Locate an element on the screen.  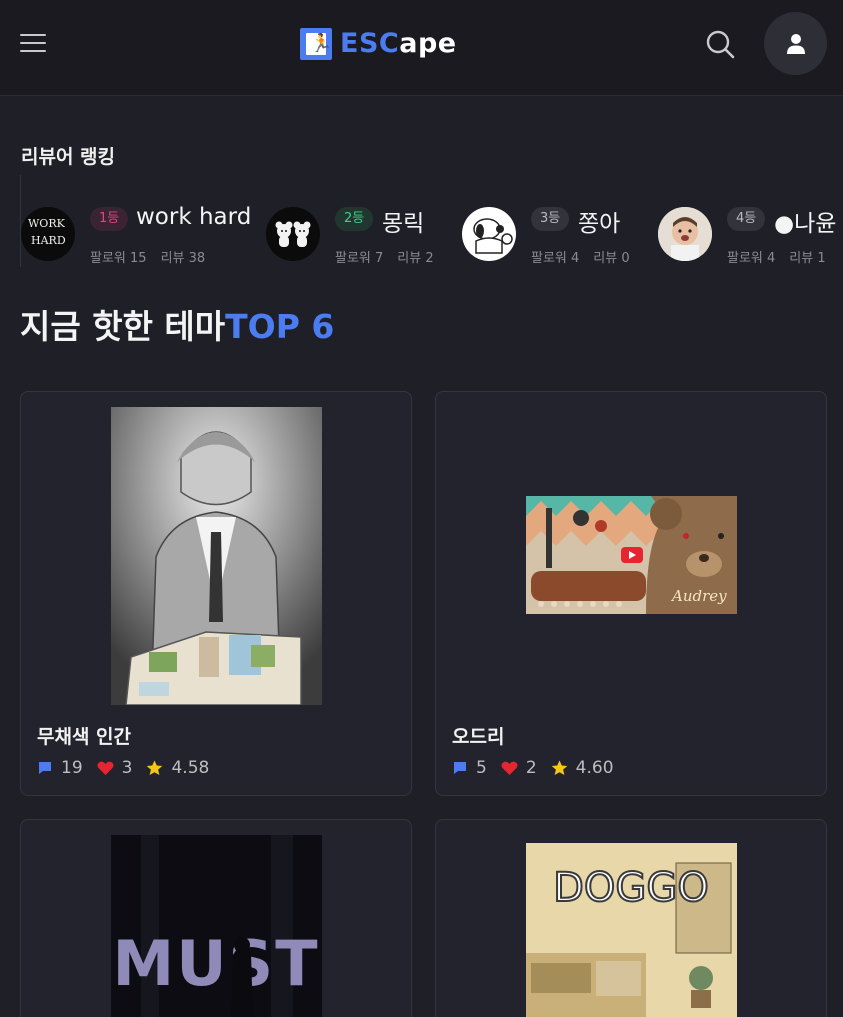
search-icon is located at coordinates (720, 44).